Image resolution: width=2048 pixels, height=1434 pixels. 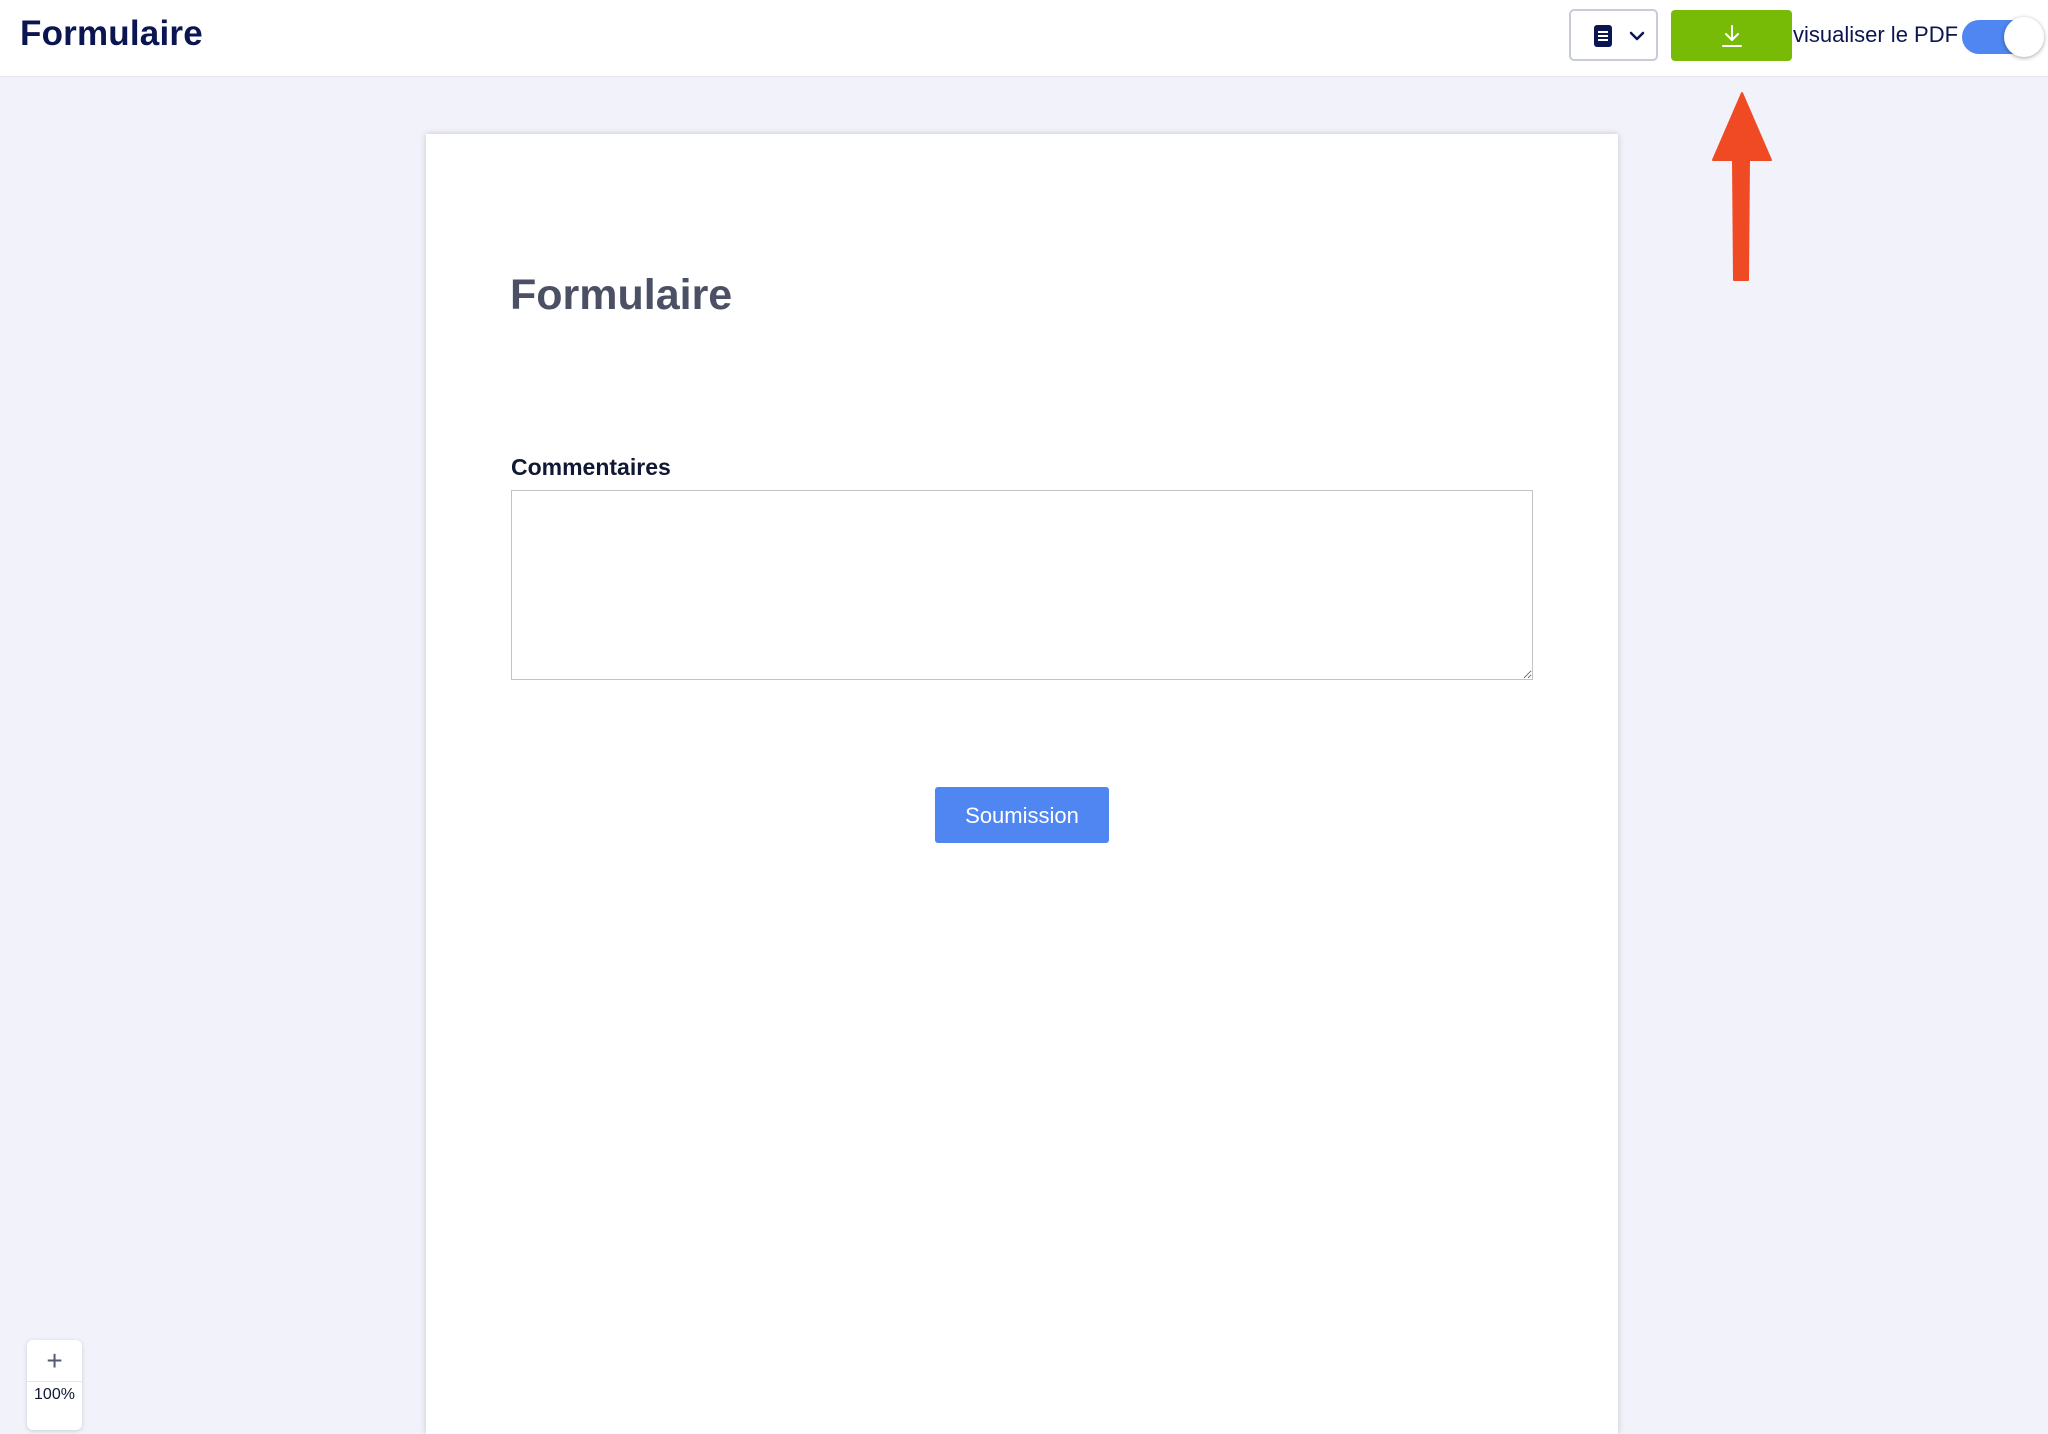 What do you see at coordinates (1613, 35) in the screenshot?
I see `document-view-dropdown` at bounding box center [1613, 35].